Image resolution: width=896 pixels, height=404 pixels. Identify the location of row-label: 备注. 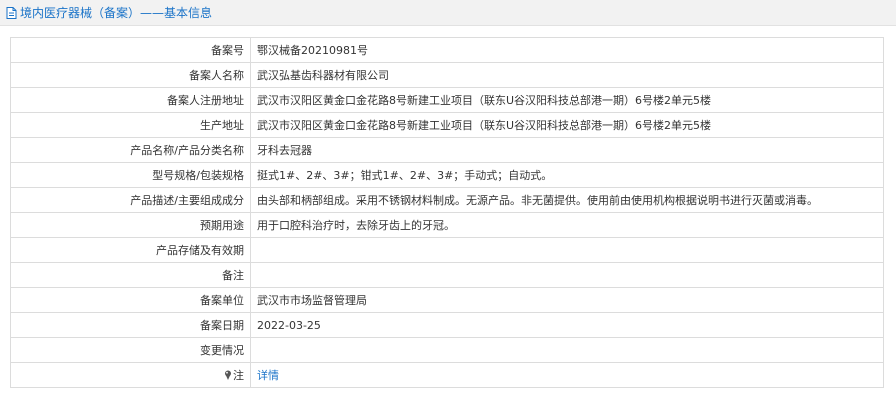
(130, 275).